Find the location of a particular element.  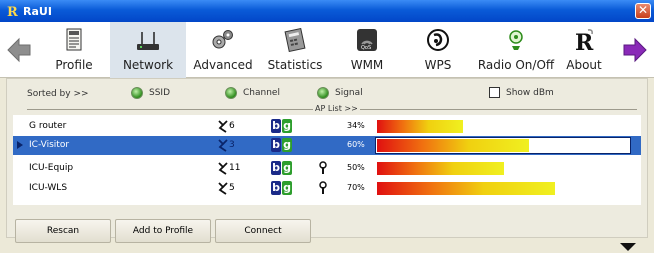

ap-ssid: ICU-Equip is located at coordinates (51, 168).